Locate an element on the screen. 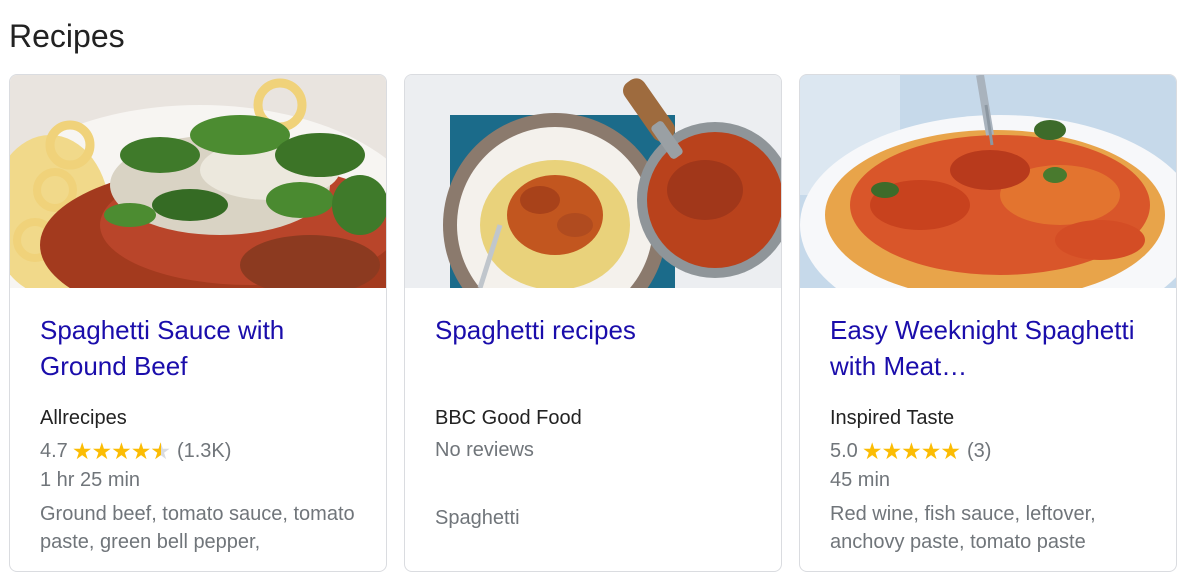 Image resolution: width=1192 pixels, height=582 pixels. review-count: (1.3K) is located at coordinates (204, 451).